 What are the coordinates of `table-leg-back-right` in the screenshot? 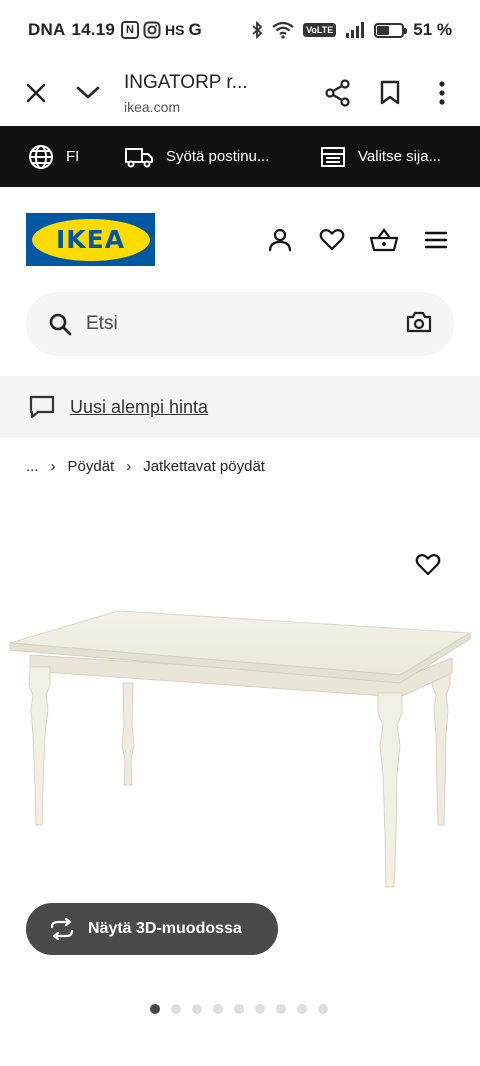 It's located at (441, 745).